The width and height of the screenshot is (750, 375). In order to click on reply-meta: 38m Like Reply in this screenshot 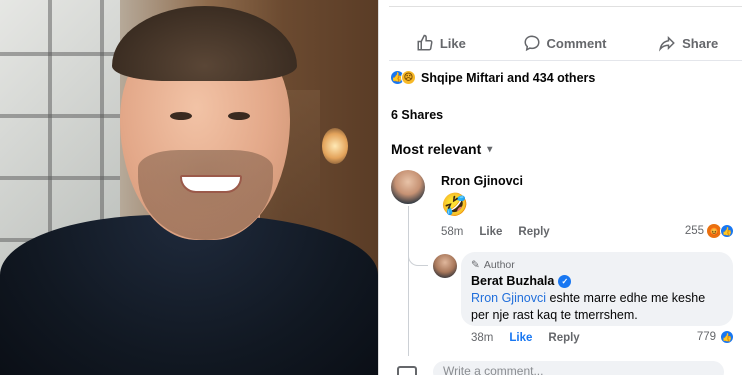, I will do `click(525, 338)`.